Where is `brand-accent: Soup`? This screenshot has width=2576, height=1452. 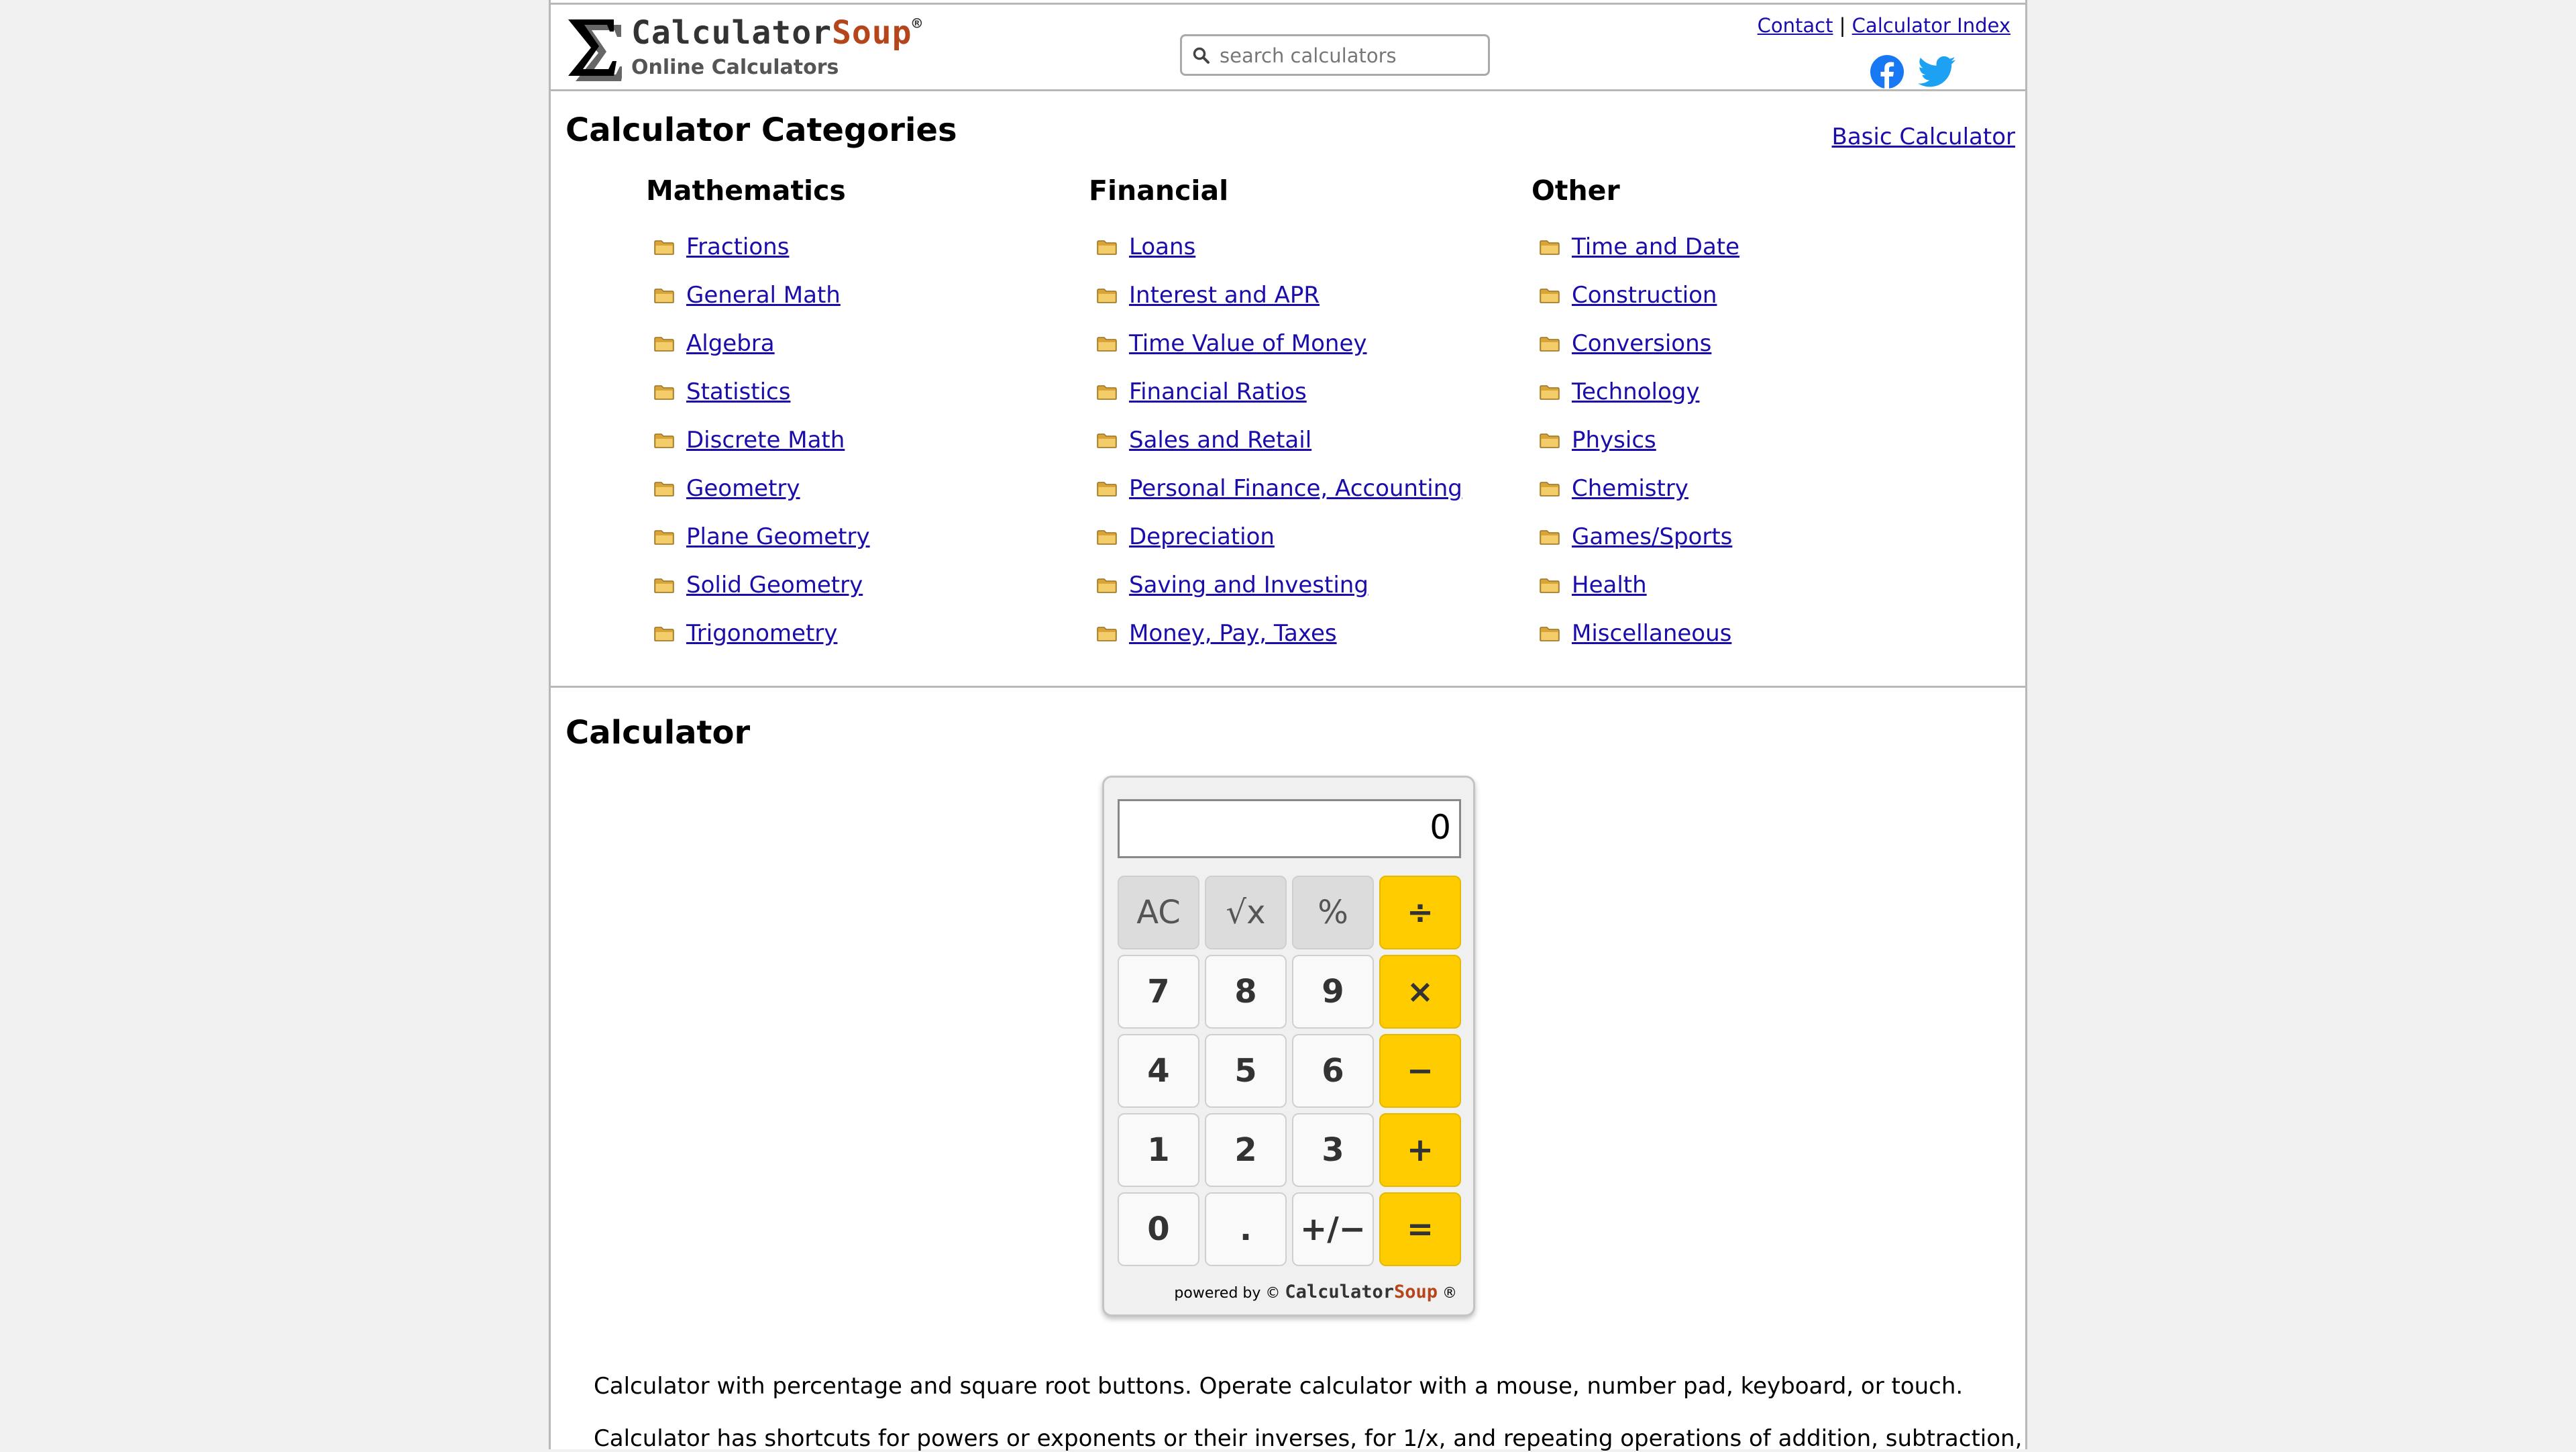
brand-accent: Soup is located at coordinates (871, 33).